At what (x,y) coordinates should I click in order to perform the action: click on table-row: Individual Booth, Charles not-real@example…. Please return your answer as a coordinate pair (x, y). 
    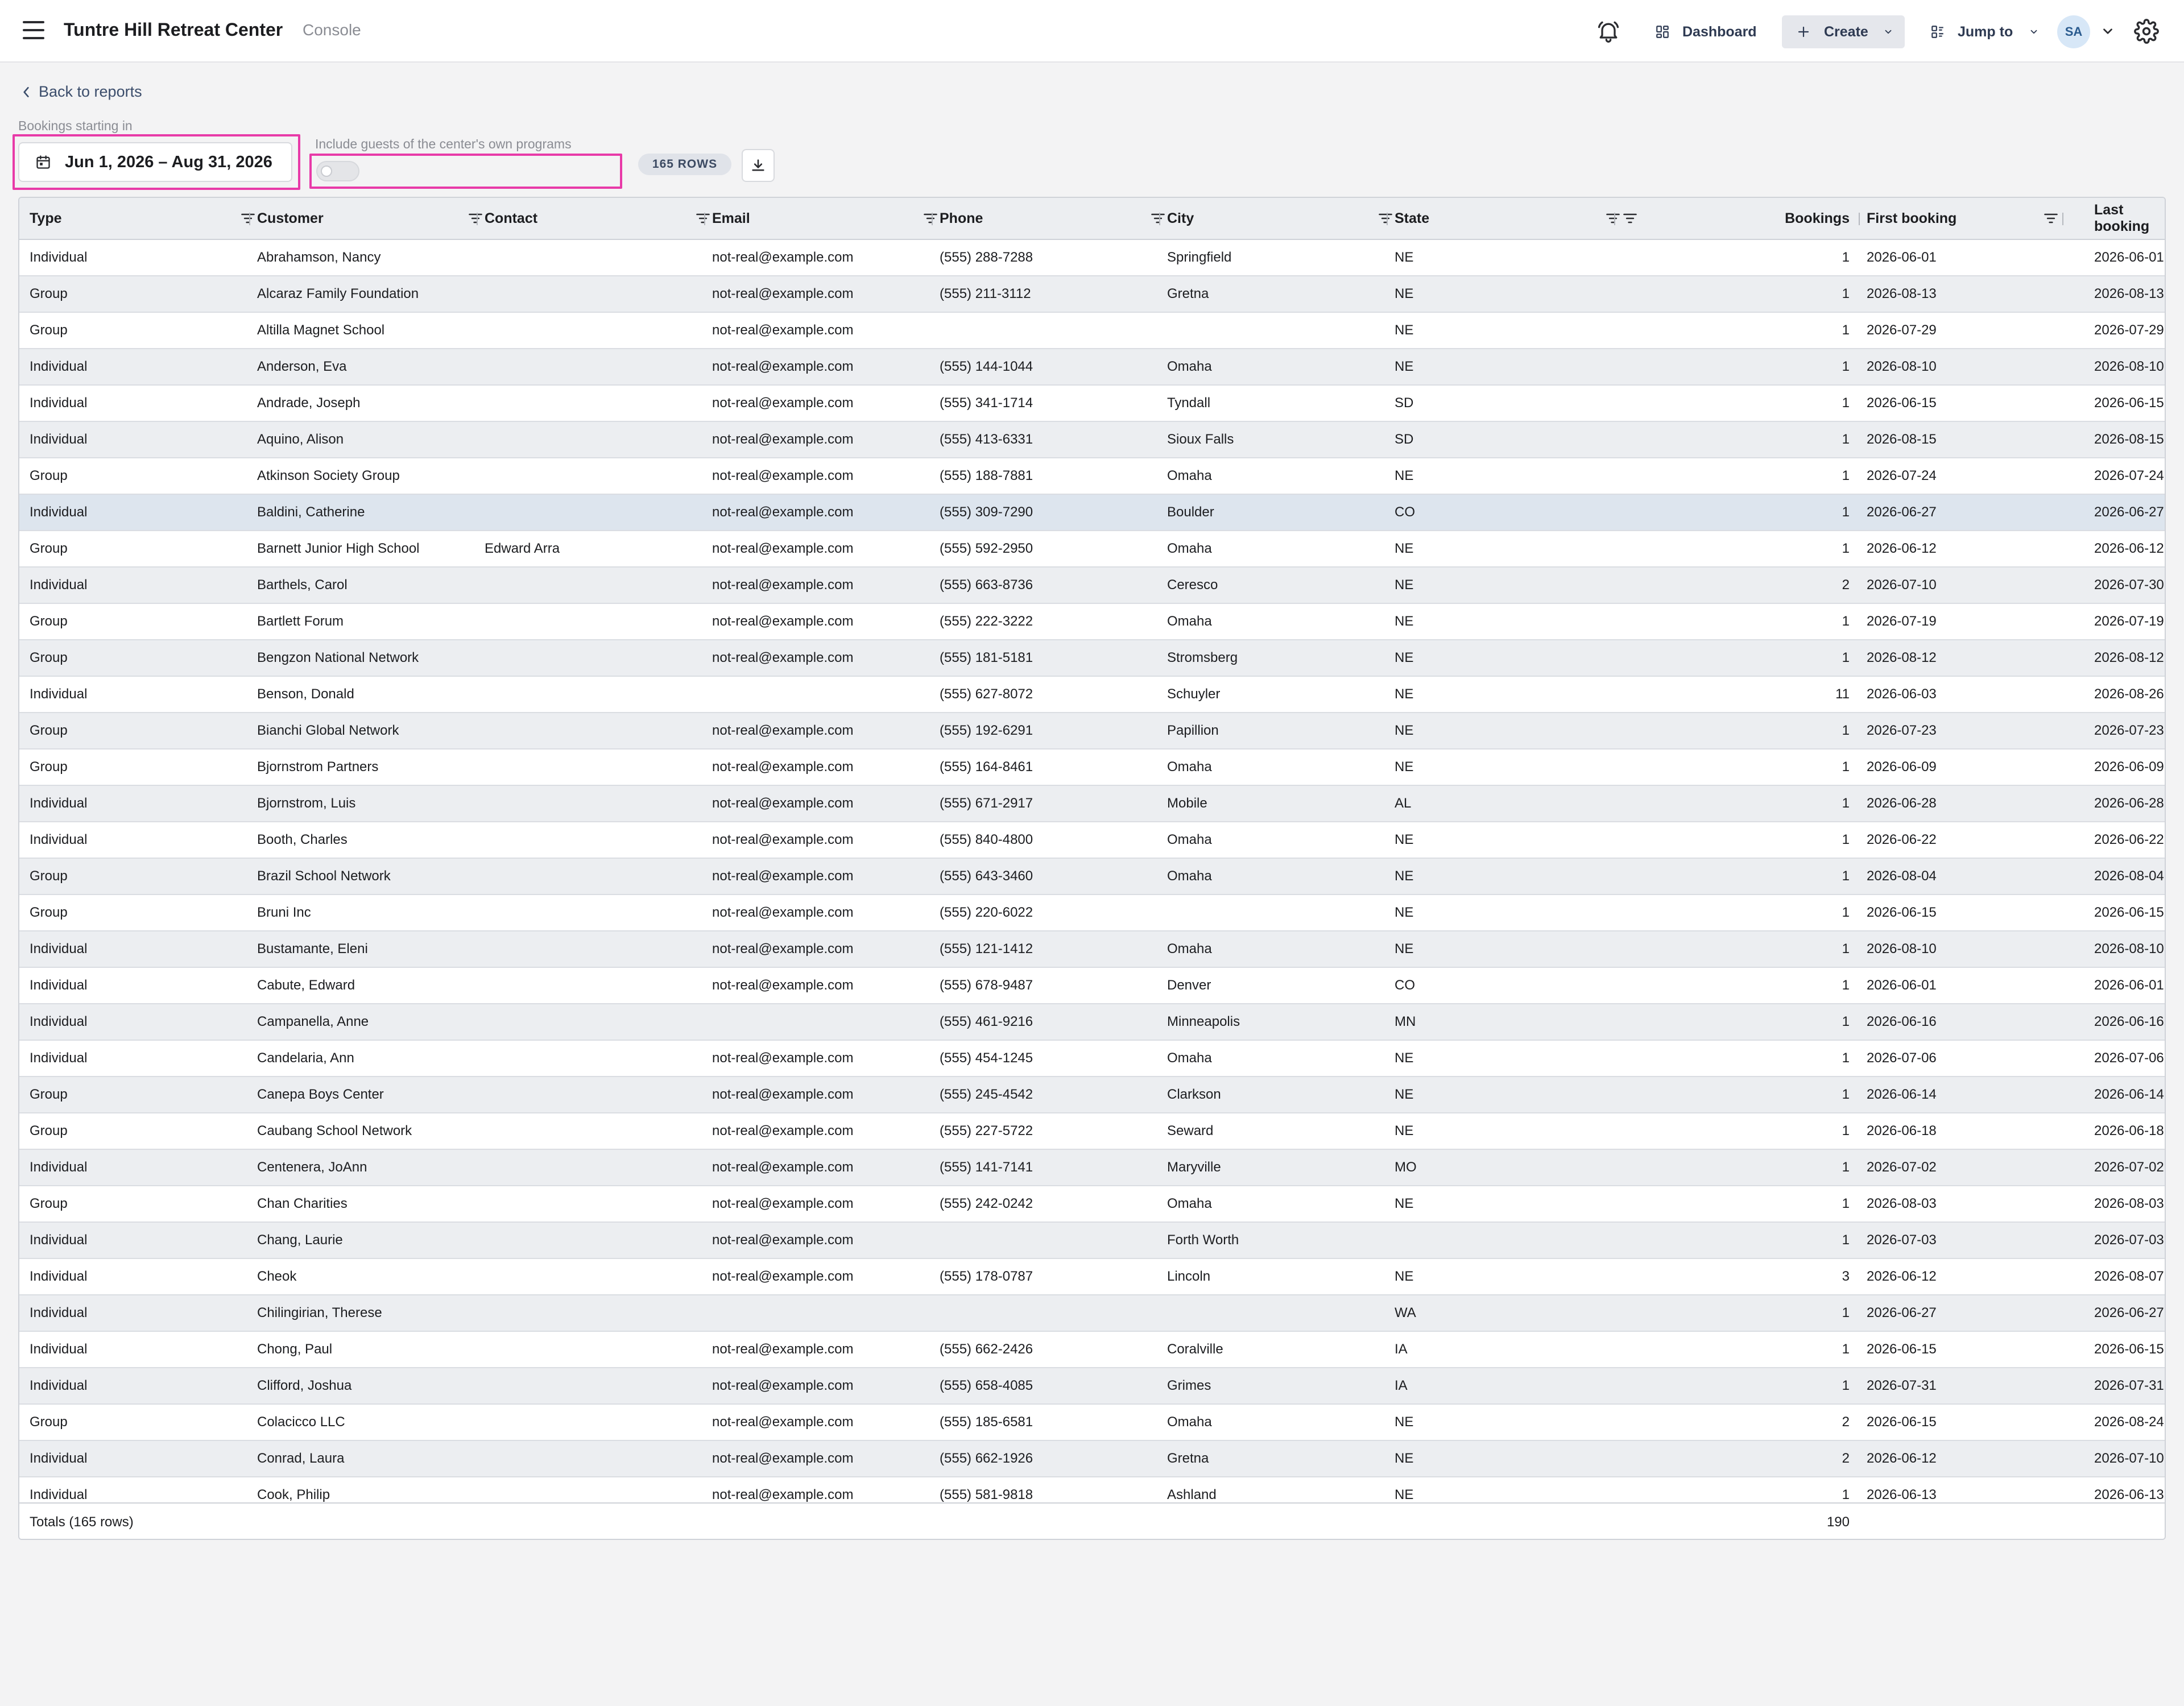
    Looking at the image, I should click on (1092, 840).